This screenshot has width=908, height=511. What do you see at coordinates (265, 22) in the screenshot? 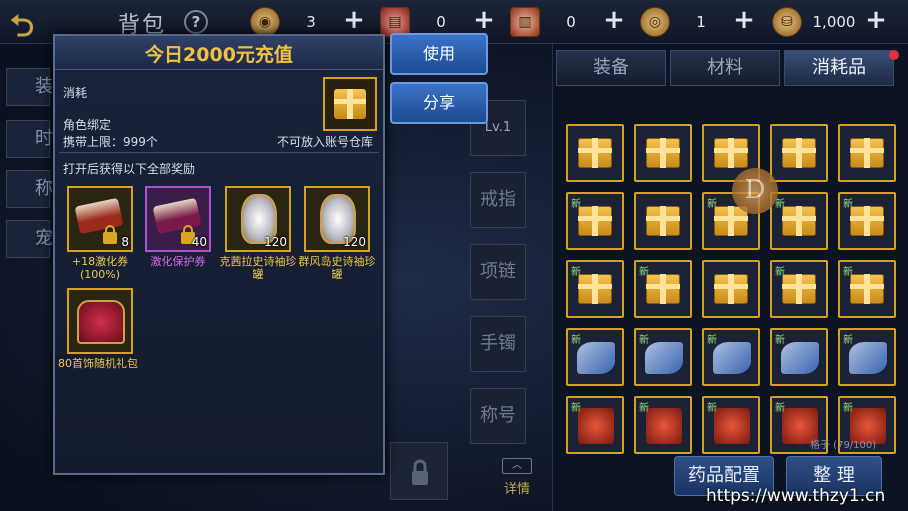
I see `gold-coin-icon: ◉` at bounding box center [265, 22].